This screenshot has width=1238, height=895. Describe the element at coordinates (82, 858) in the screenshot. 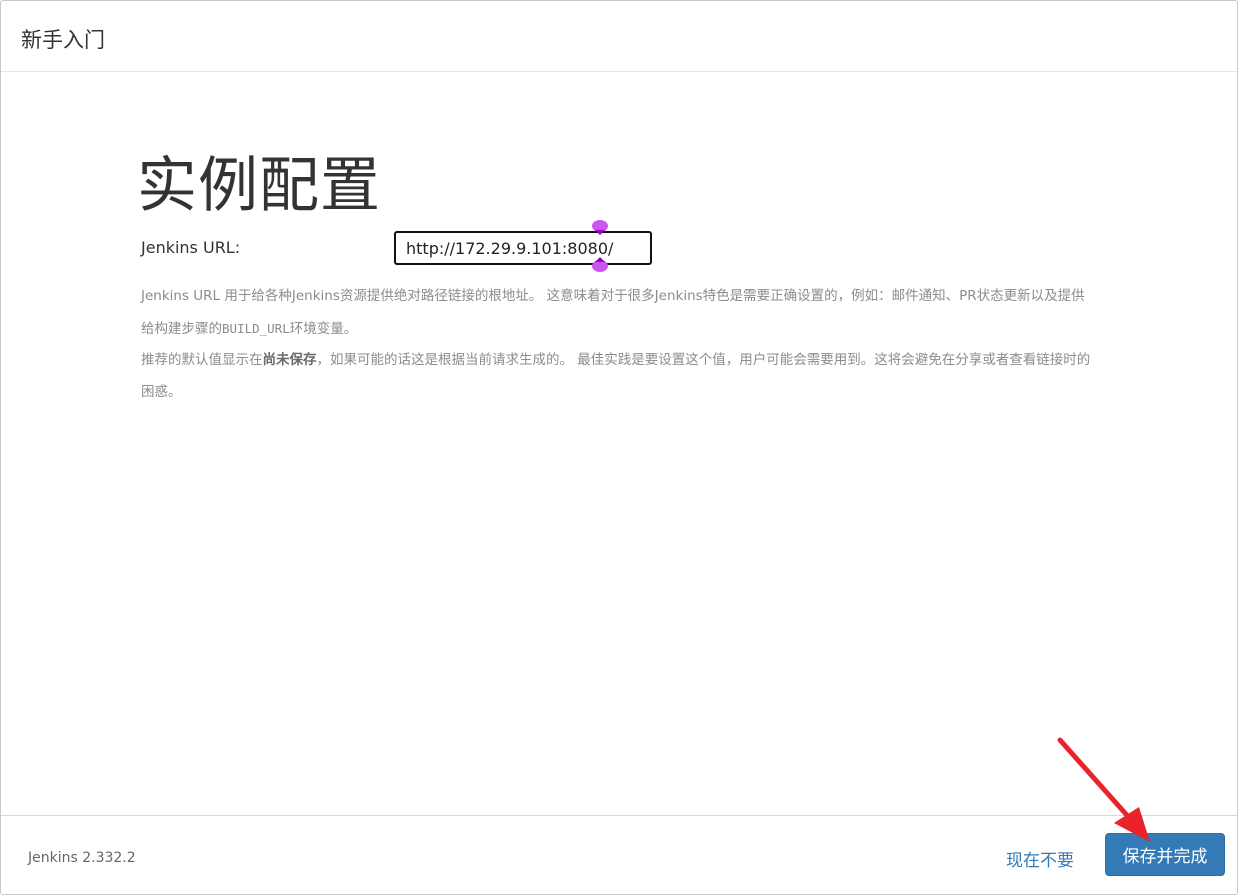

I see `jenkins-version: Jenkins 2.332.2` at that location.